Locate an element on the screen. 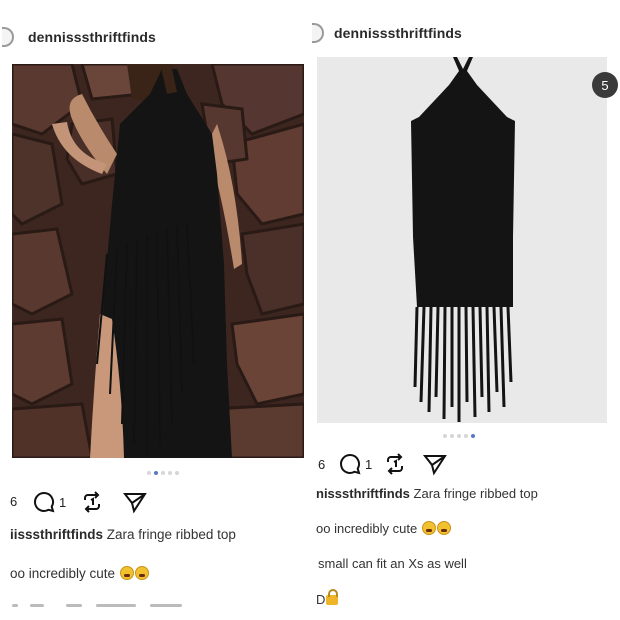 The width and height of the screenshot is (620, 620). lock-icon is located at coordinates (332, 597).